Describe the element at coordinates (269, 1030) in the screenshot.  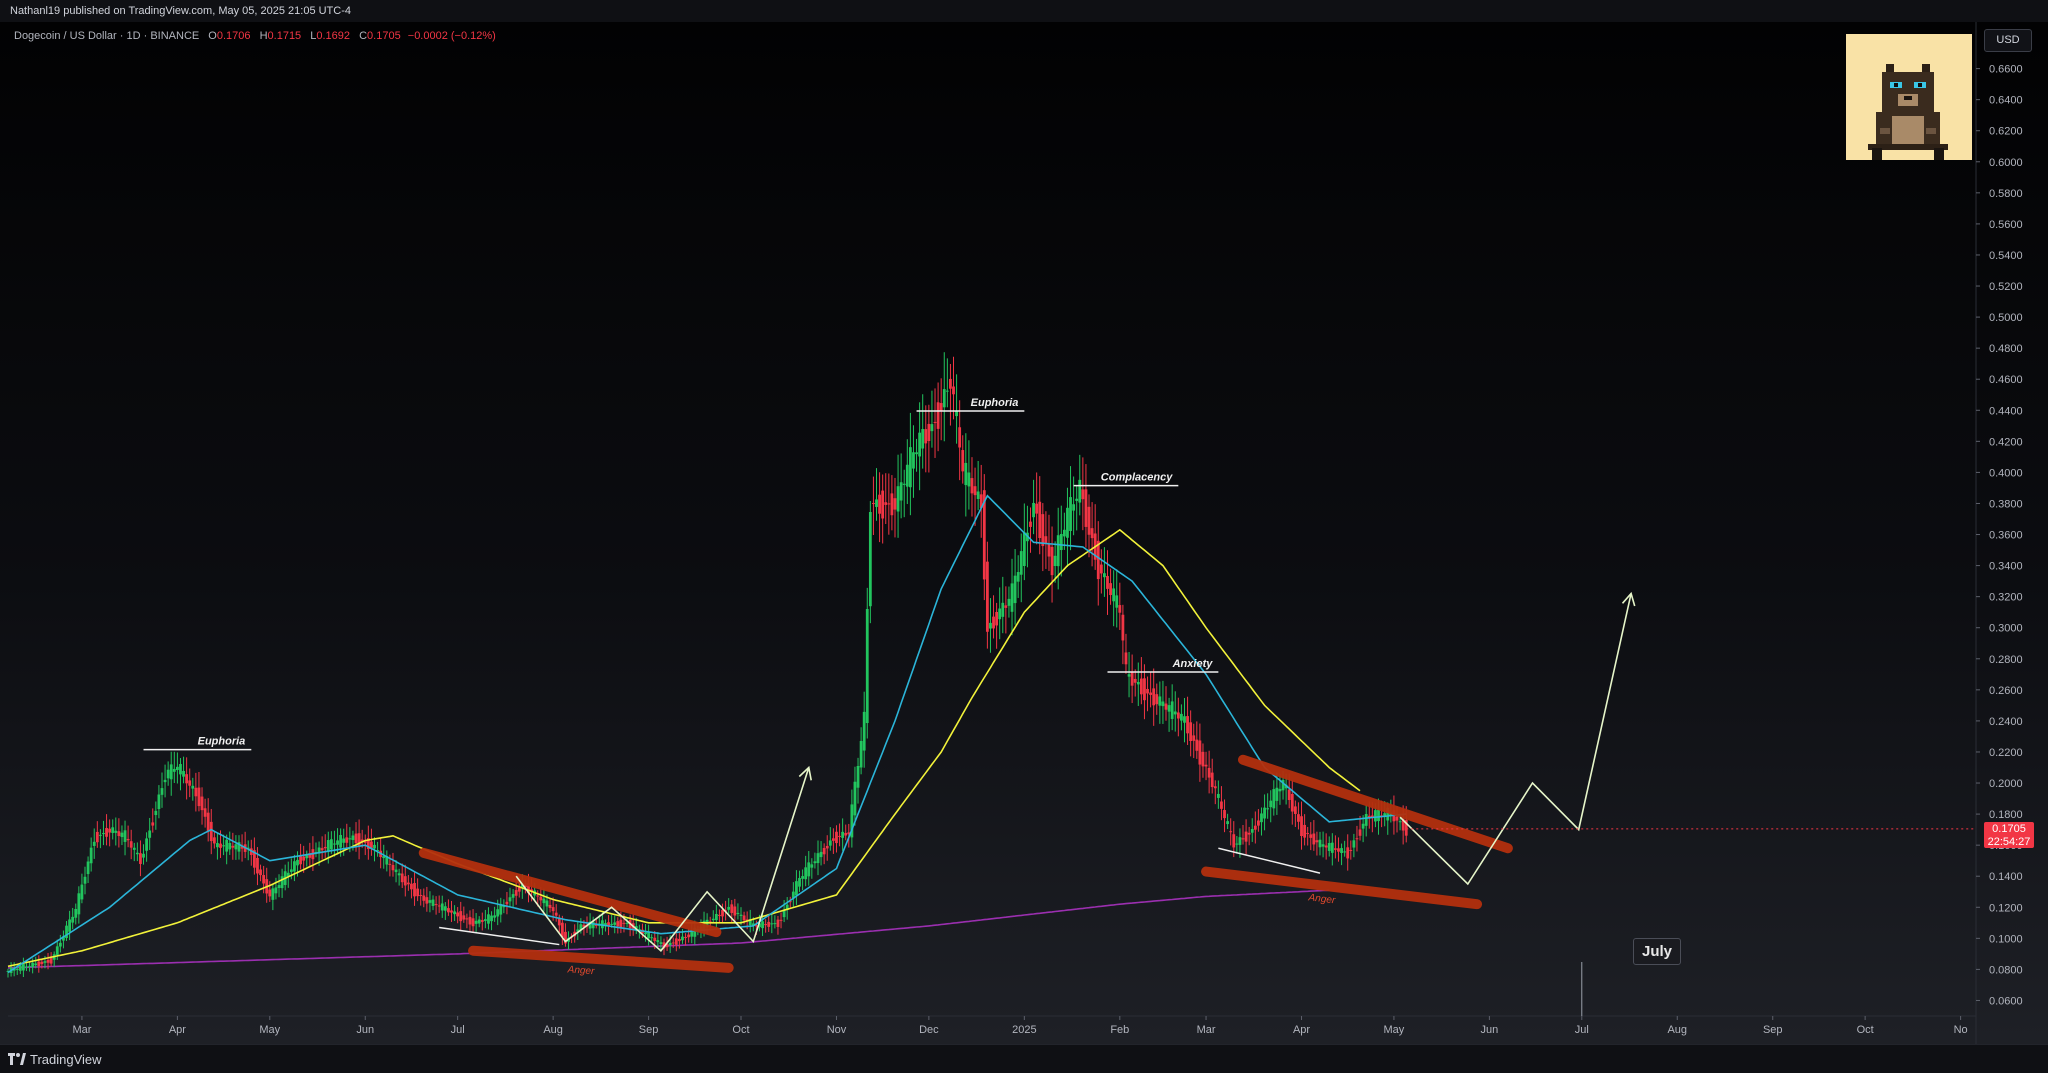
I see `time-tick-label: May` at that location.